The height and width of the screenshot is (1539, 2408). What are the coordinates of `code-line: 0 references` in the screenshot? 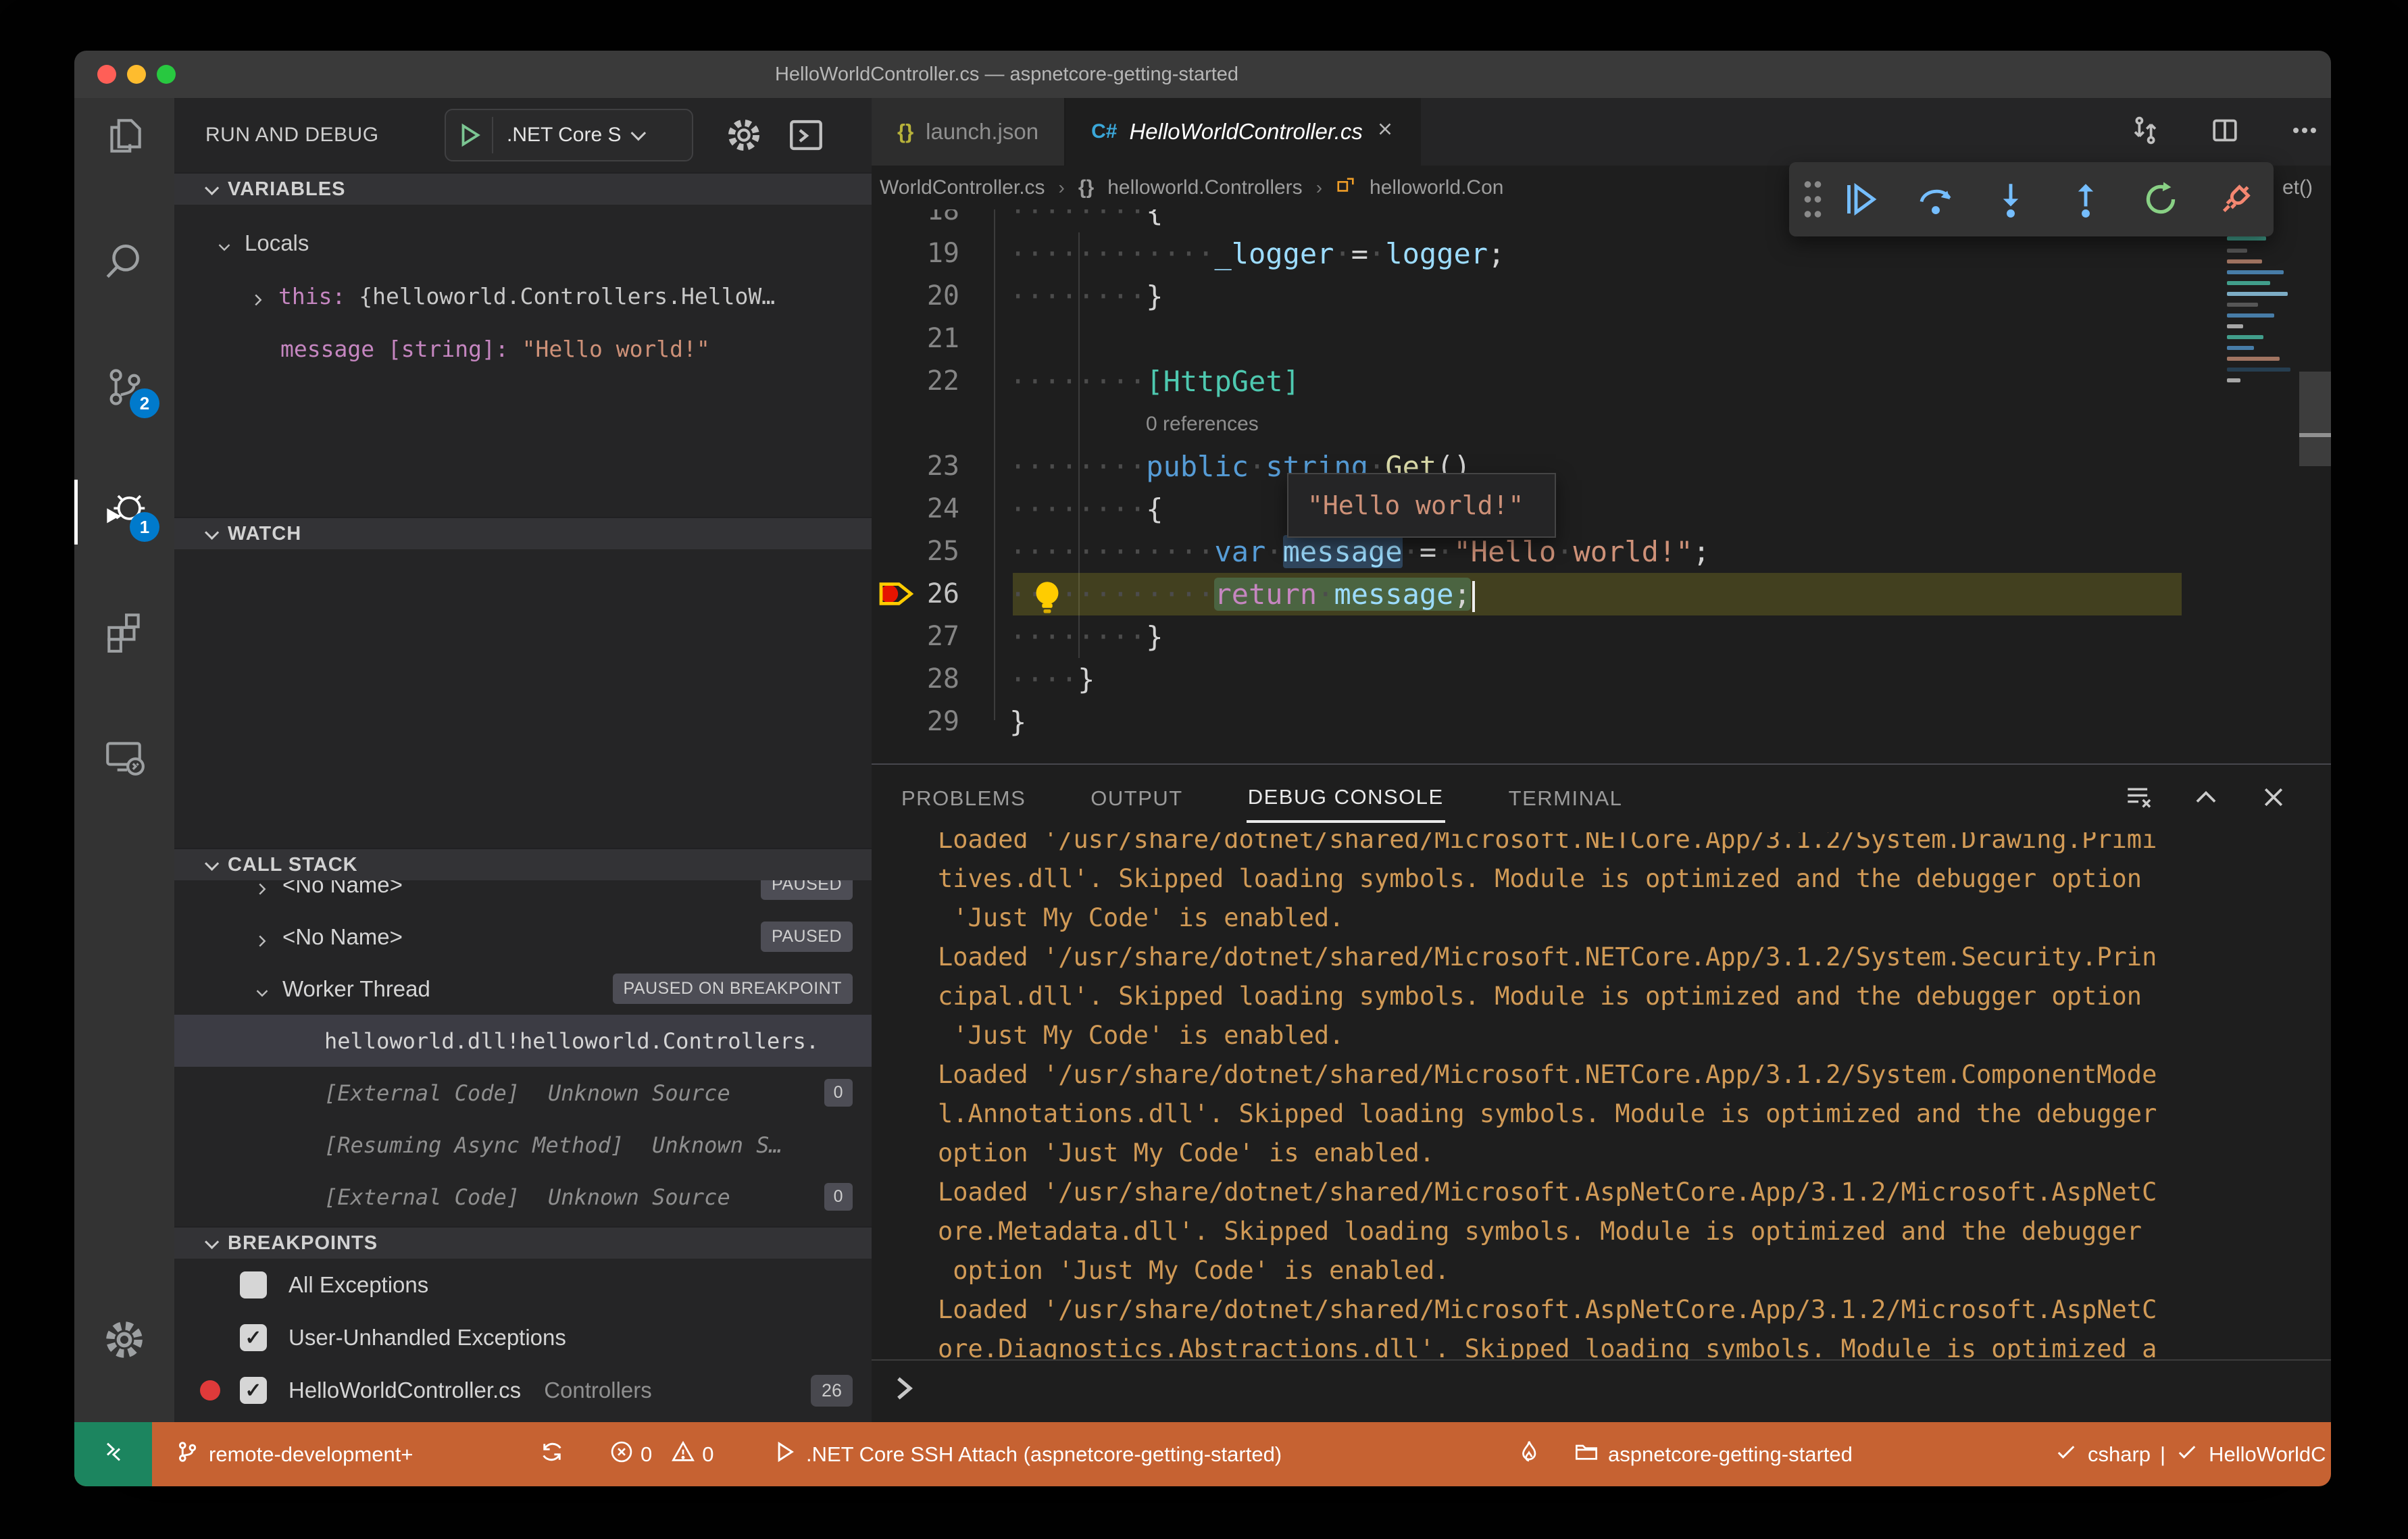 It's located at (1602, 424).